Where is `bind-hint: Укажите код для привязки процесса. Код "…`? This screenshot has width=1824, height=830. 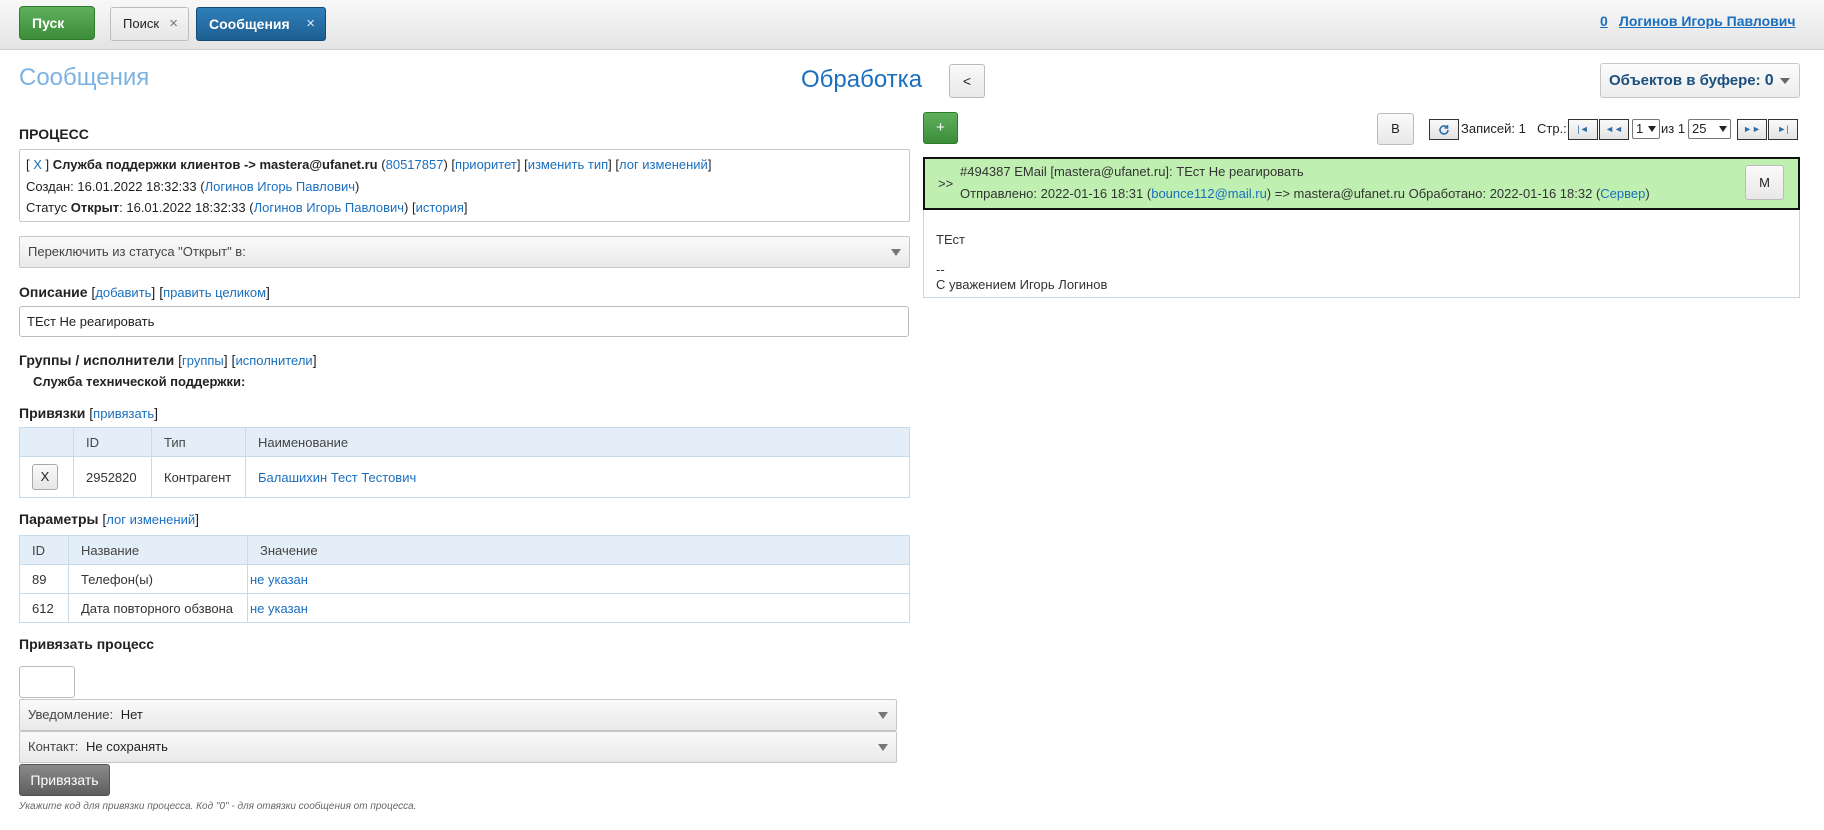 bind-hint: Укажите код для привязки процесса. Код "… is located at coordinates (218, 806).